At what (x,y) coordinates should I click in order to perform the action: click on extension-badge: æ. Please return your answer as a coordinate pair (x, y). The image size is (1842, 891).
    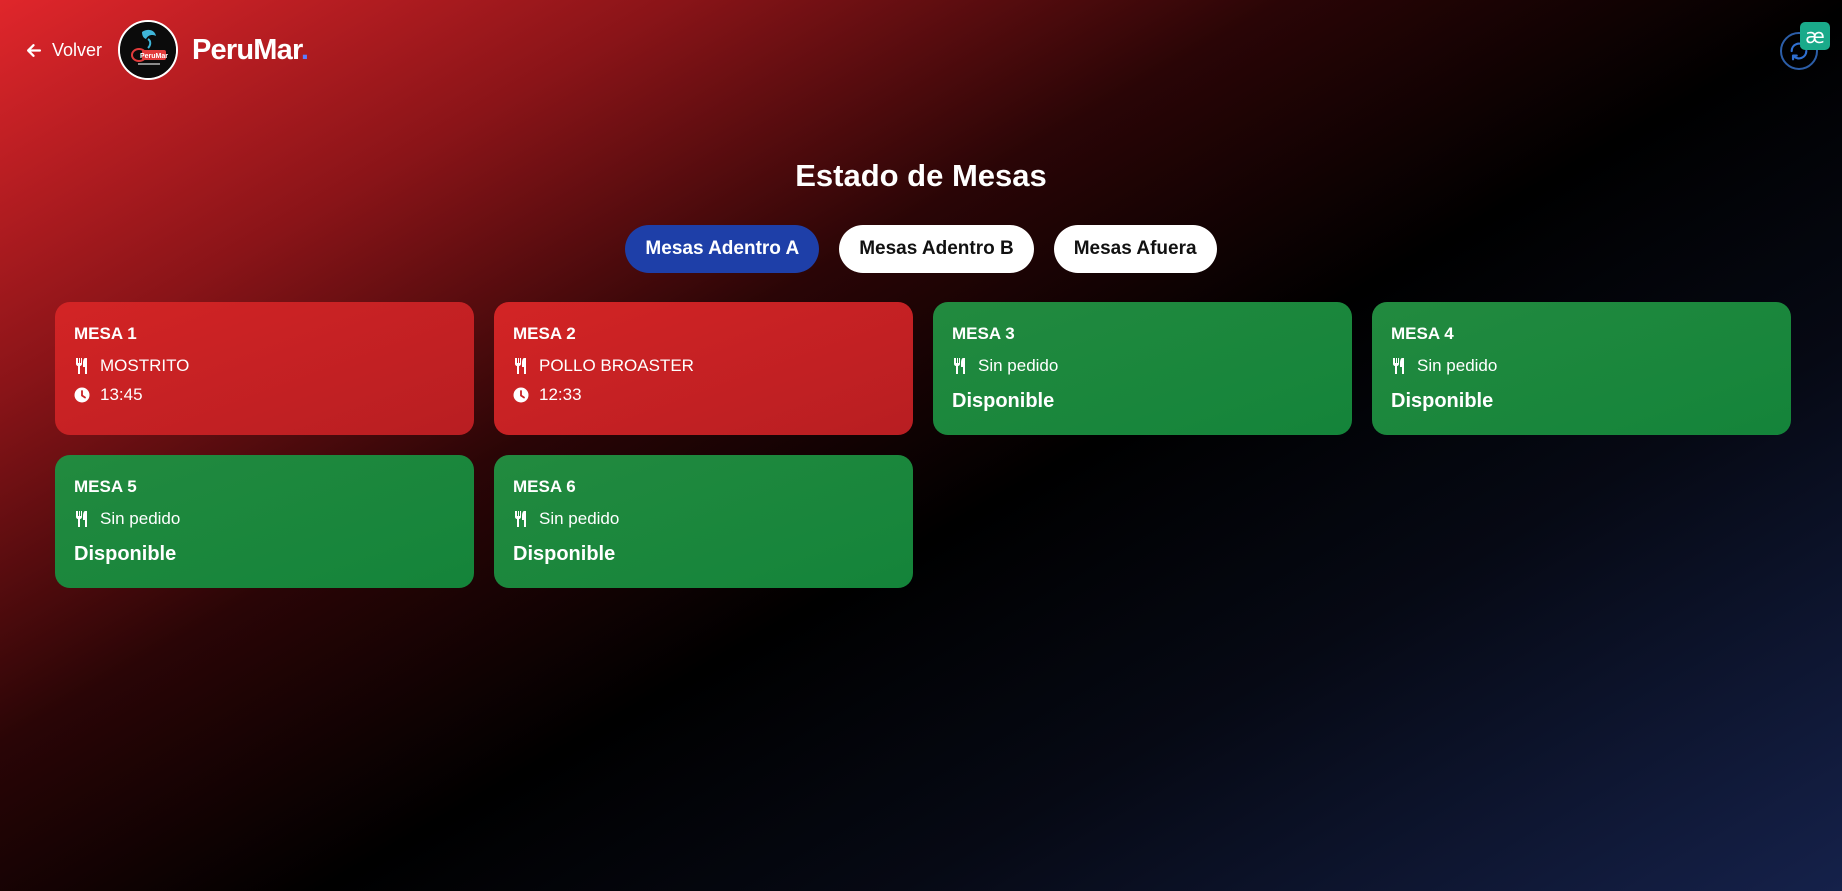
    Looking at the image, I should click on (1815, 36).